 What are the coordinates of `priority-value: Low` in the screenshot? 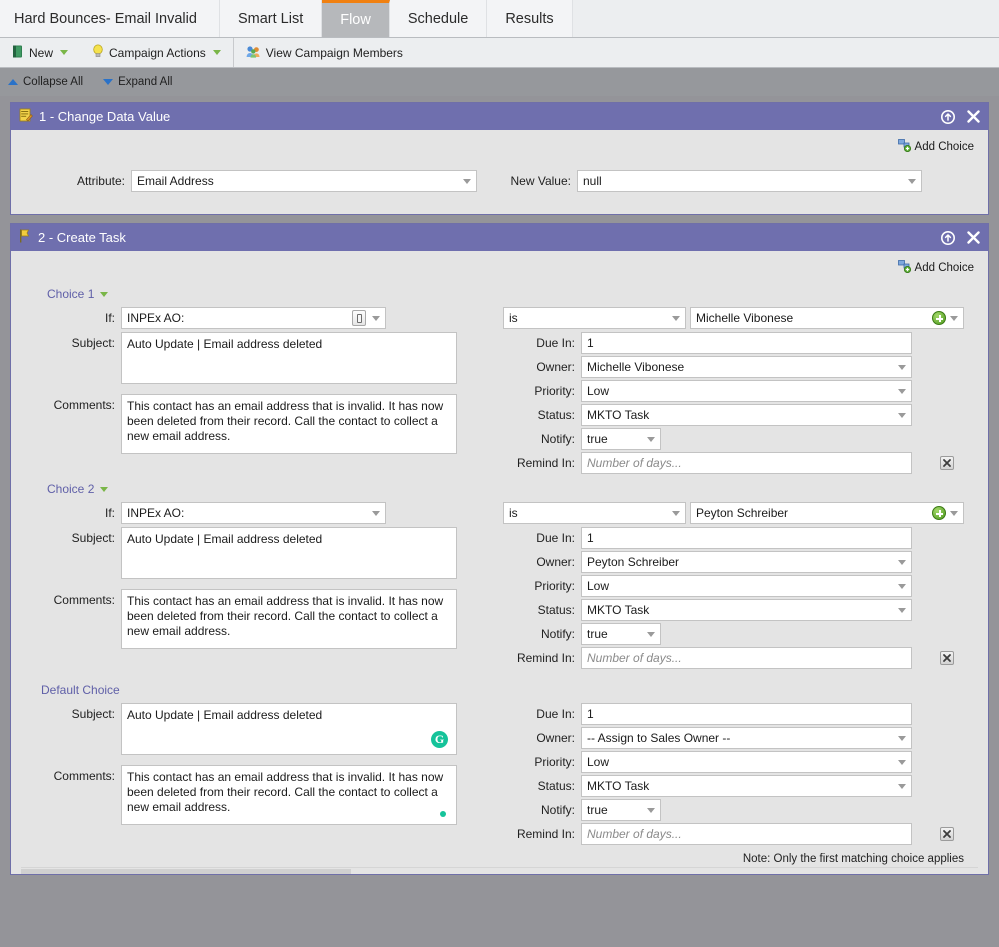 It's located at (598, 586).